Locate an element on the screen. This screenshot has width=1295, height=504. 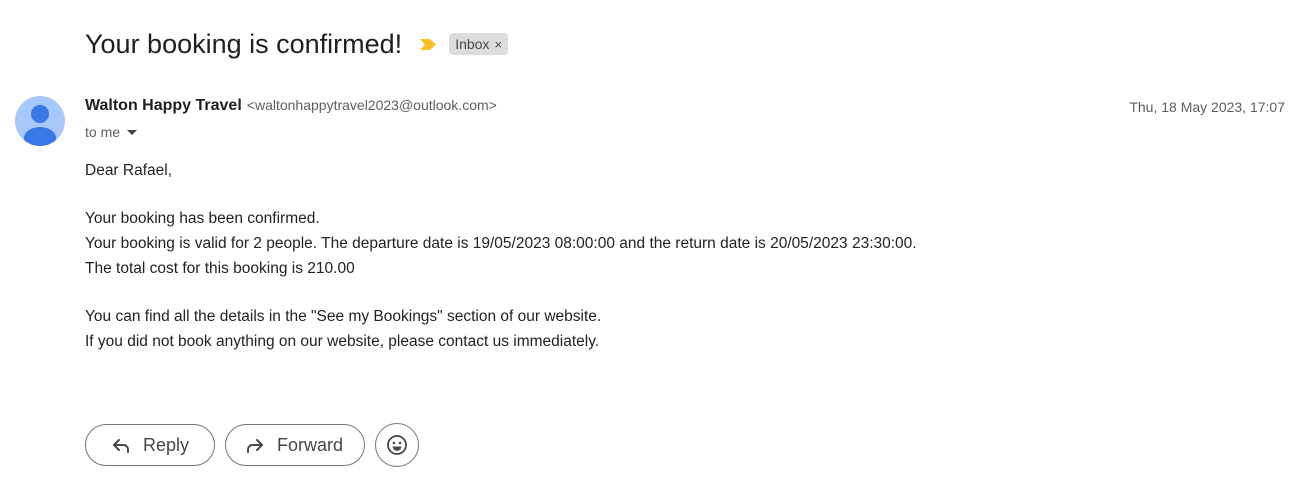
reply-arrow-icon is located at coordinates (121, 445).